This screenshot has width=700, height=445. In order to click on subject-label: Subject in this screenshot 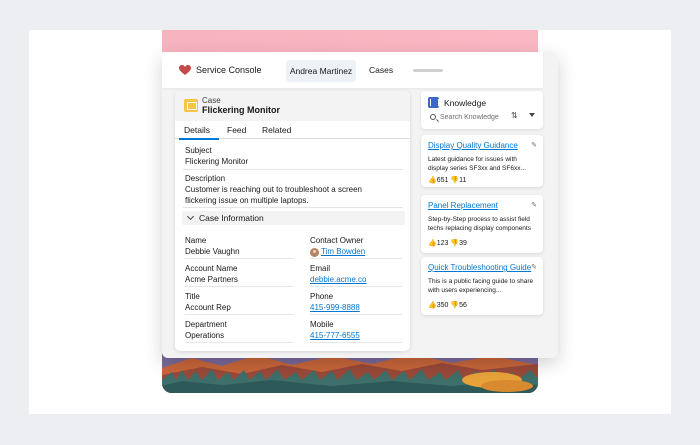, I will do `click(198, 150)`.